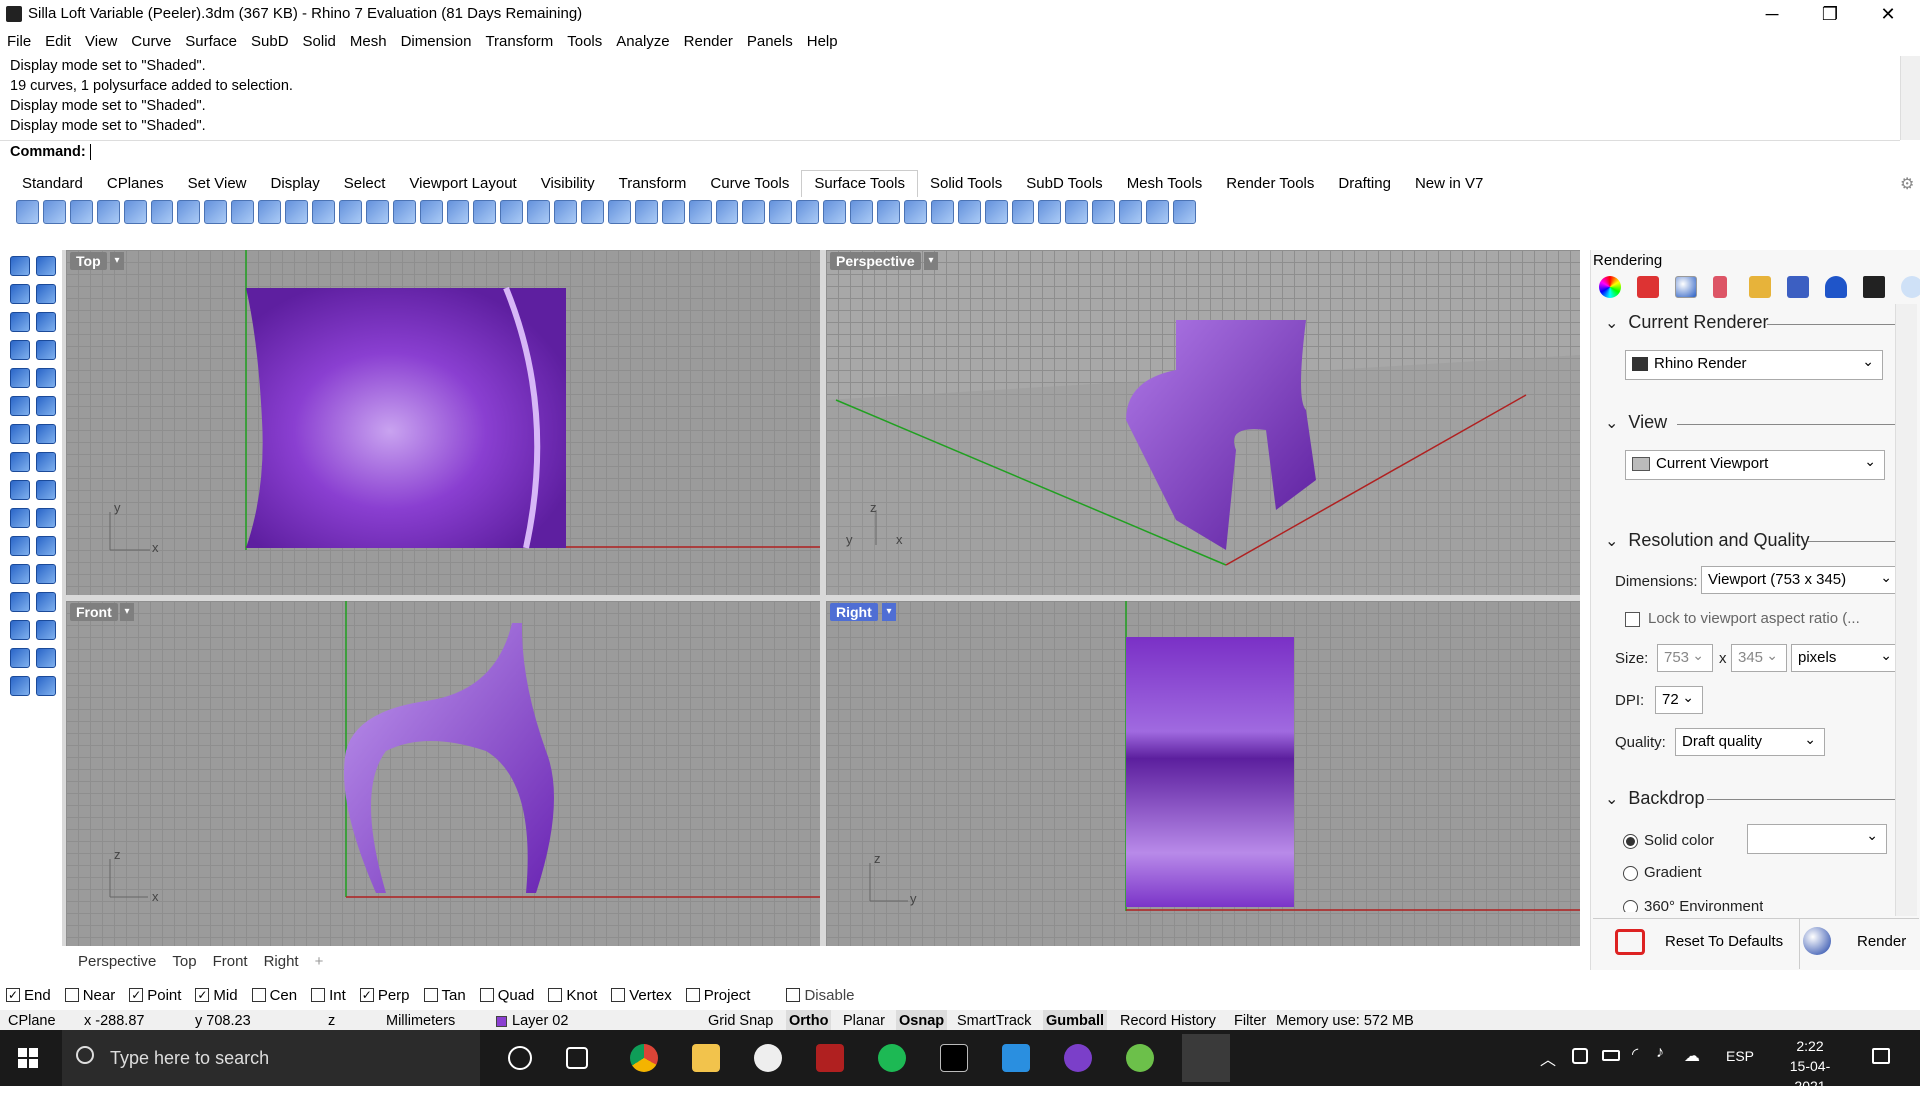 The width and height of the screenshot is (1920, 1096). Describe the element at coordinates (101, 42) in the screenshot. I see `menu-view: View` at that location.